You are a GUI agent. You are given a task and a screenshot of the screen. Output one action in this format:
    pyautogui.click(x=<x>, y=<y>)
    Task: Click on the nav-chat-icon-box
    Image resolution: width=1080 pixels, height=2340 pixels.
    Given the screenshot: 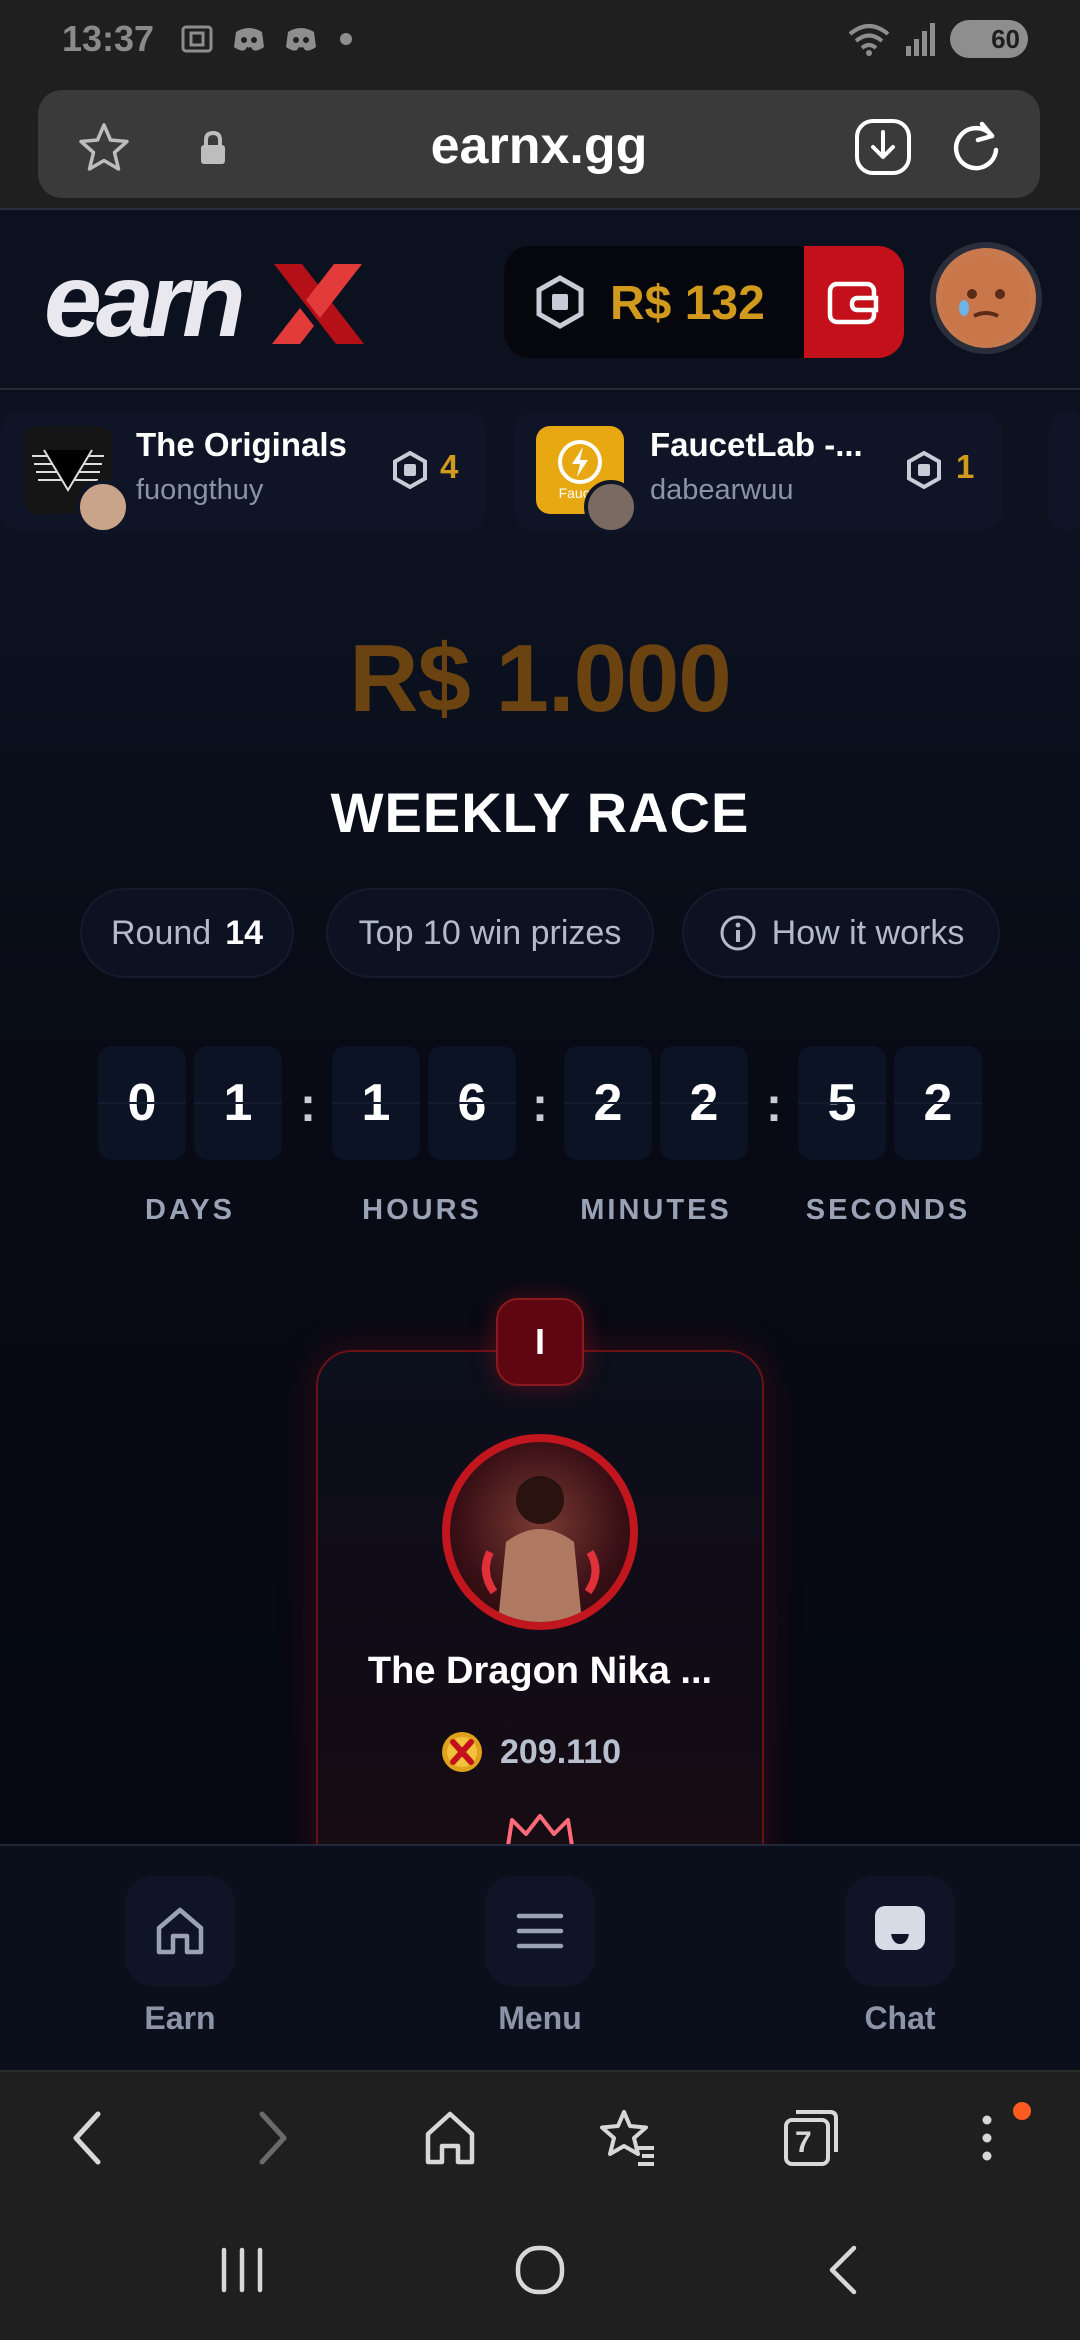 What is the action you would take?
    pyautogui.click(x=900, y=1931)
    